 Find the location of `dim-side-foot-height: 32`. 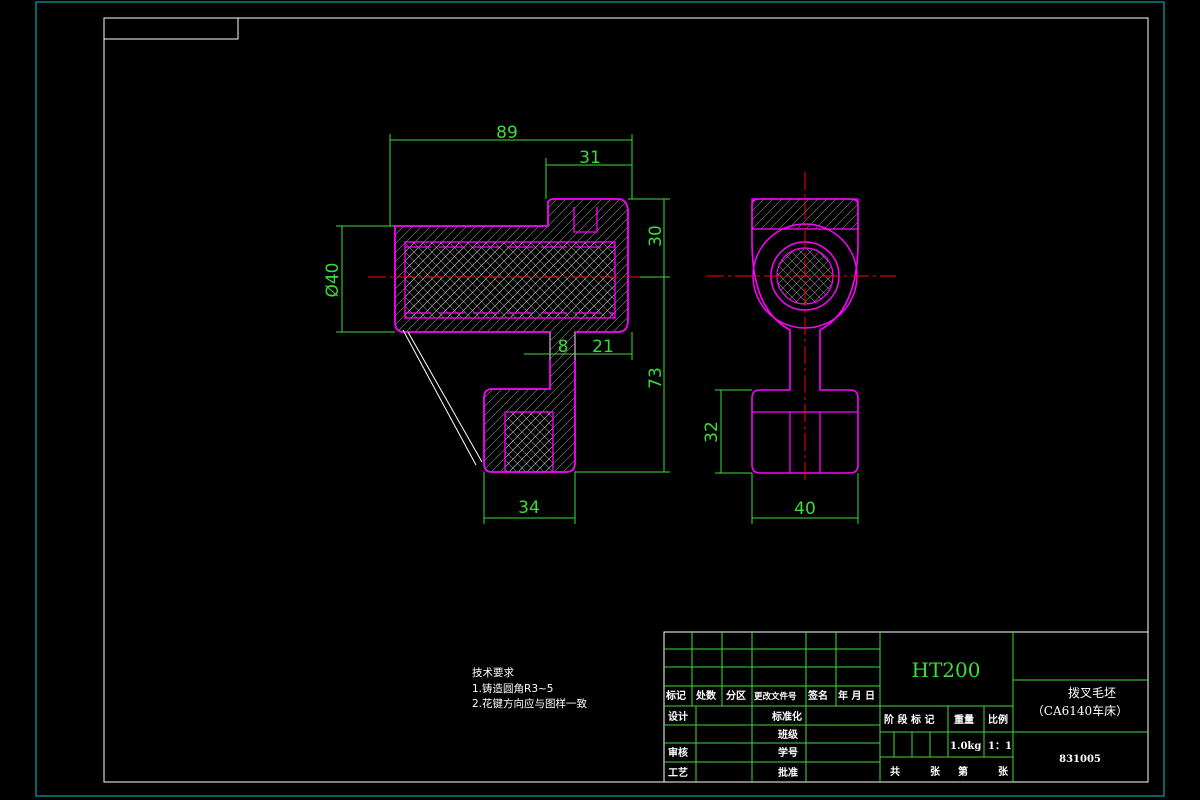

dim-side-foot-height: 32 is located at coordinates (712, 432).